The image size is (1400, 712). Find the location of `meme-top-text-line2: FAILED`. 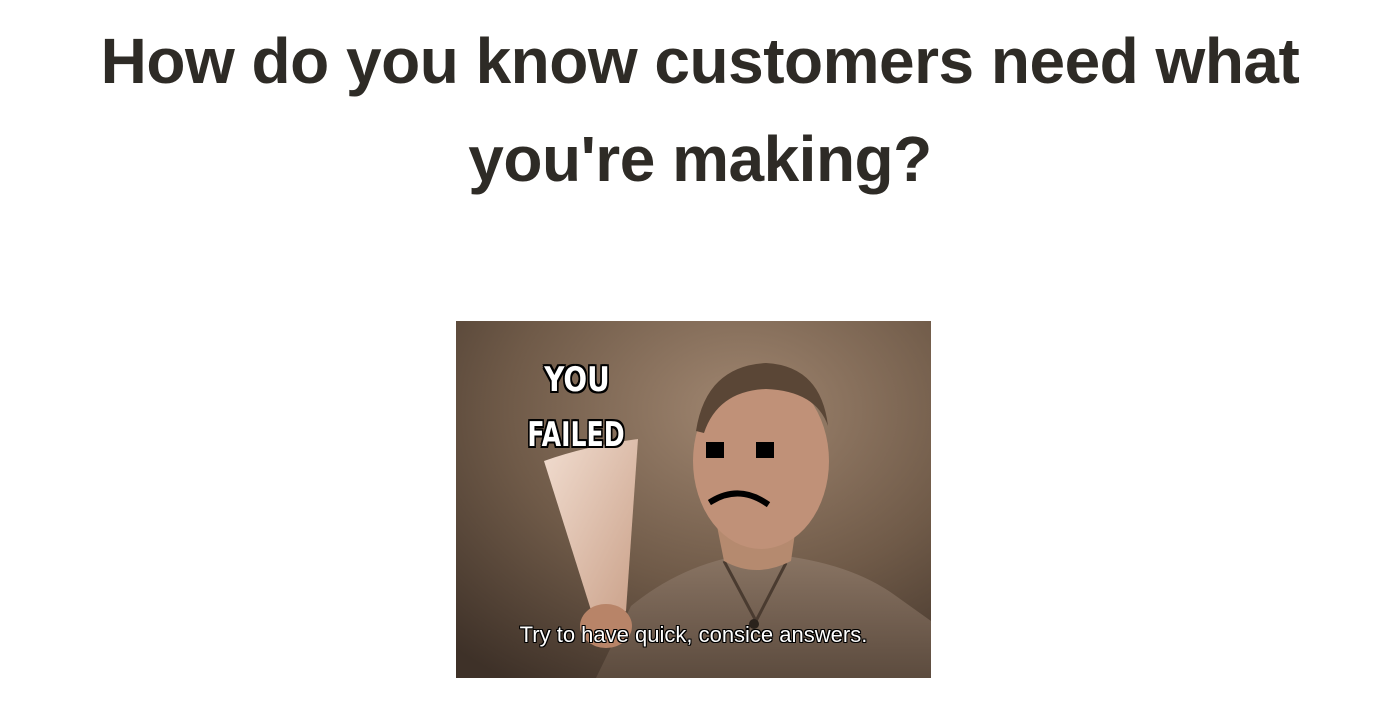

meme-top-text-line2: FAILED is located at coordinates (576, 435).